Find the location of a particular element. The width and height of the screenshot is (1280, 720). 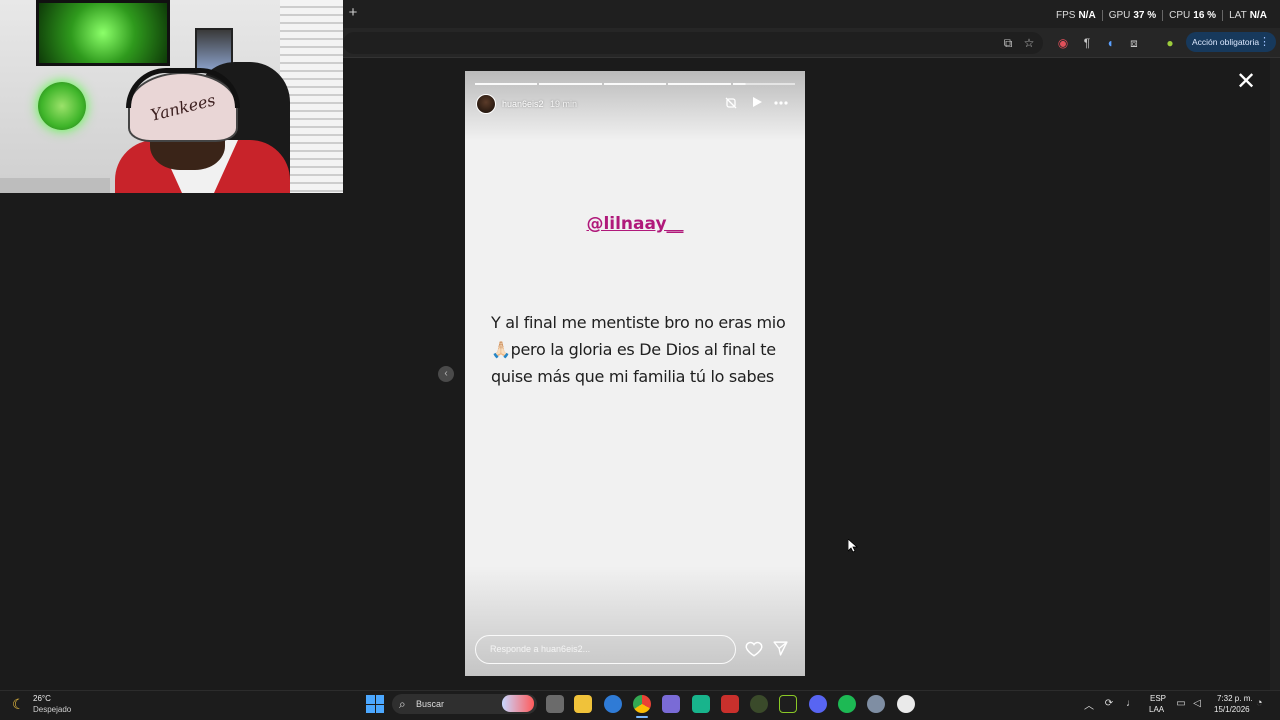

story-author-avatar is located at coordinates (486, 104).